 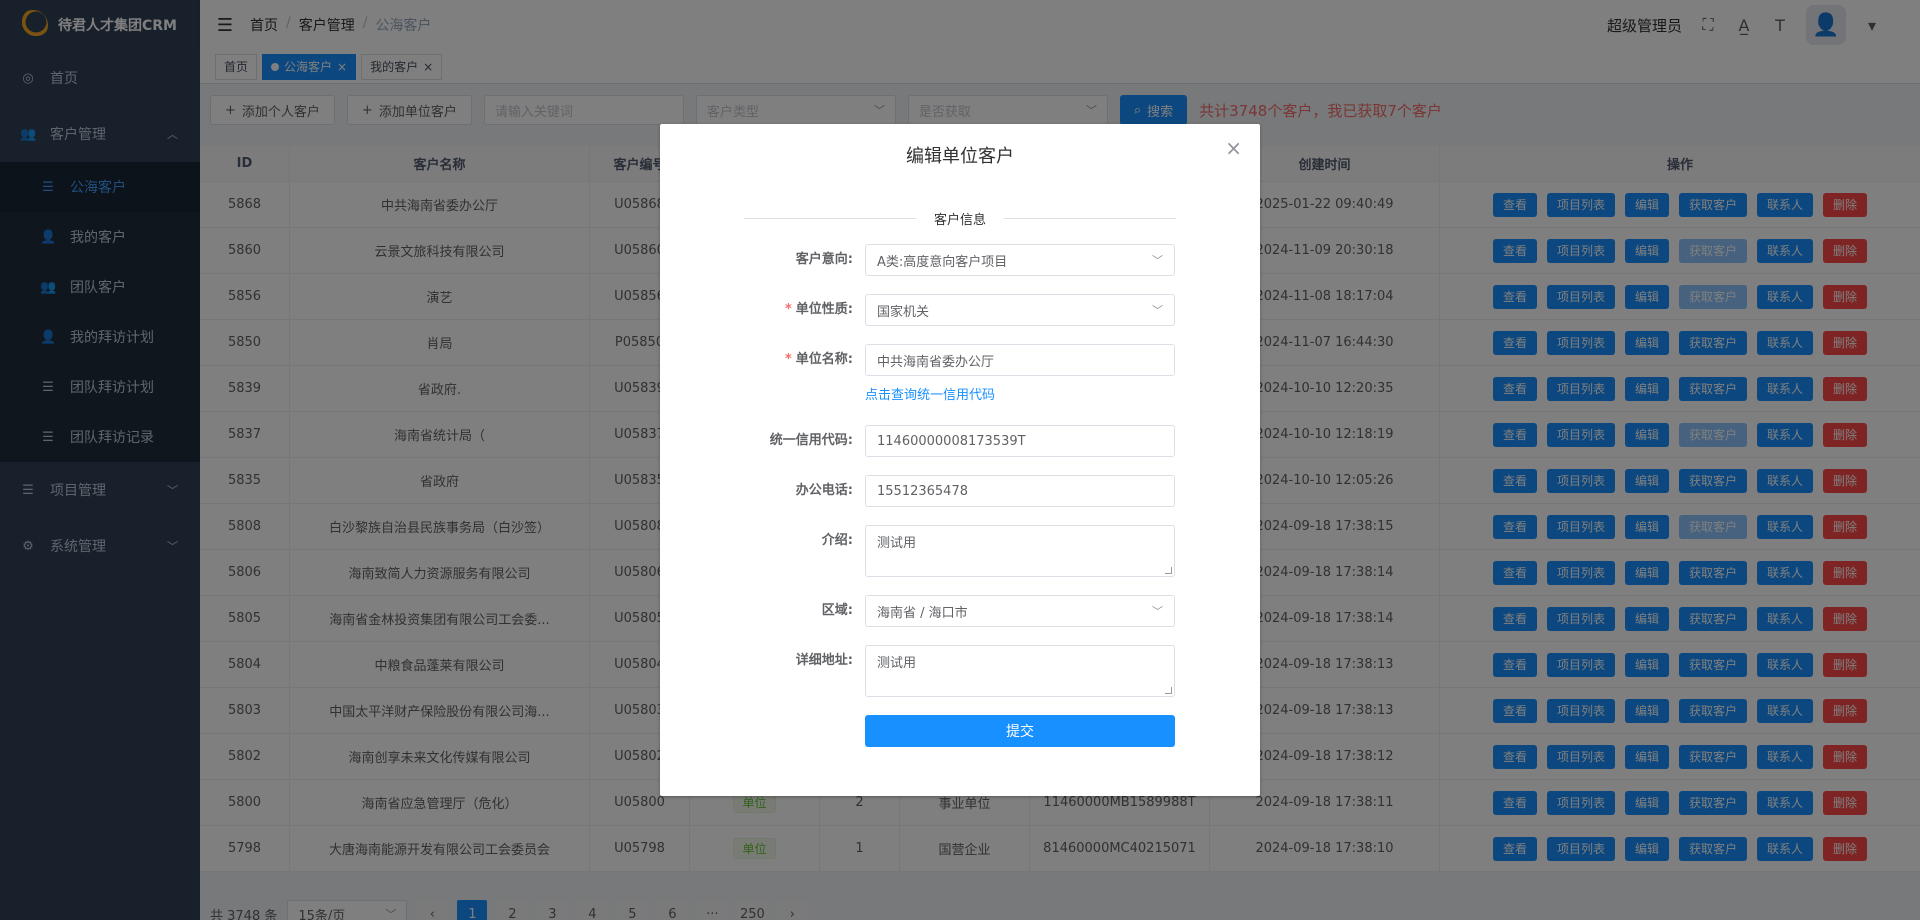 I want to click on nature-label: * 单位性质:, so click(x=762, y=310).